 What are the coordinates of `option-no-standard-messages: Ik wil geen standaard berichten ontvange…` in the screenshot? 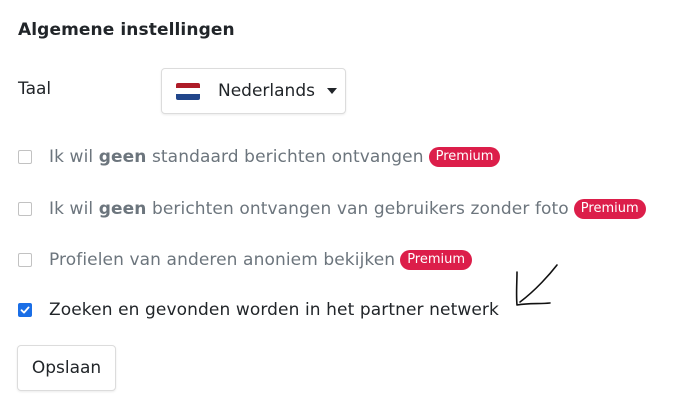 It's located at (259, 157).